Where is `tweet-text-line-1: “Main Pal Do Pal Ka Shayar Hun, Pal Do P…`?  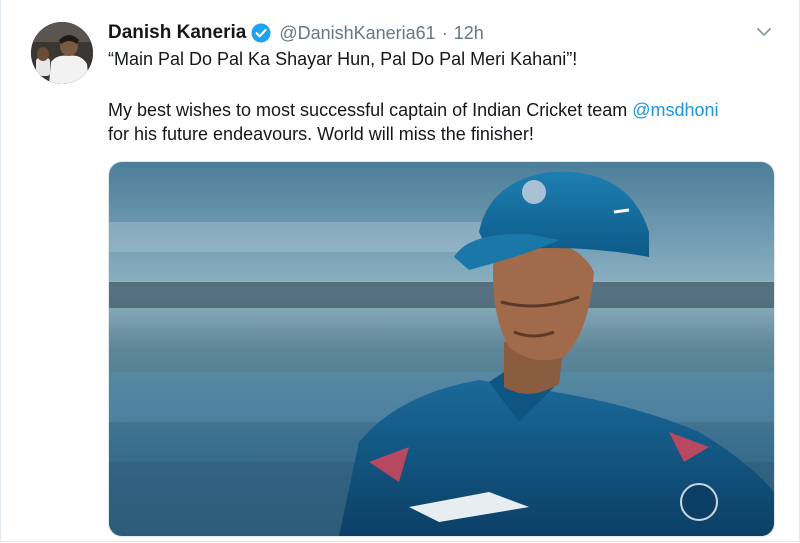 tweet-text-line-1: “Main Pal Do Pal Ka Shayar Hun, Pal Do P… is located at coordinates (343, 59).